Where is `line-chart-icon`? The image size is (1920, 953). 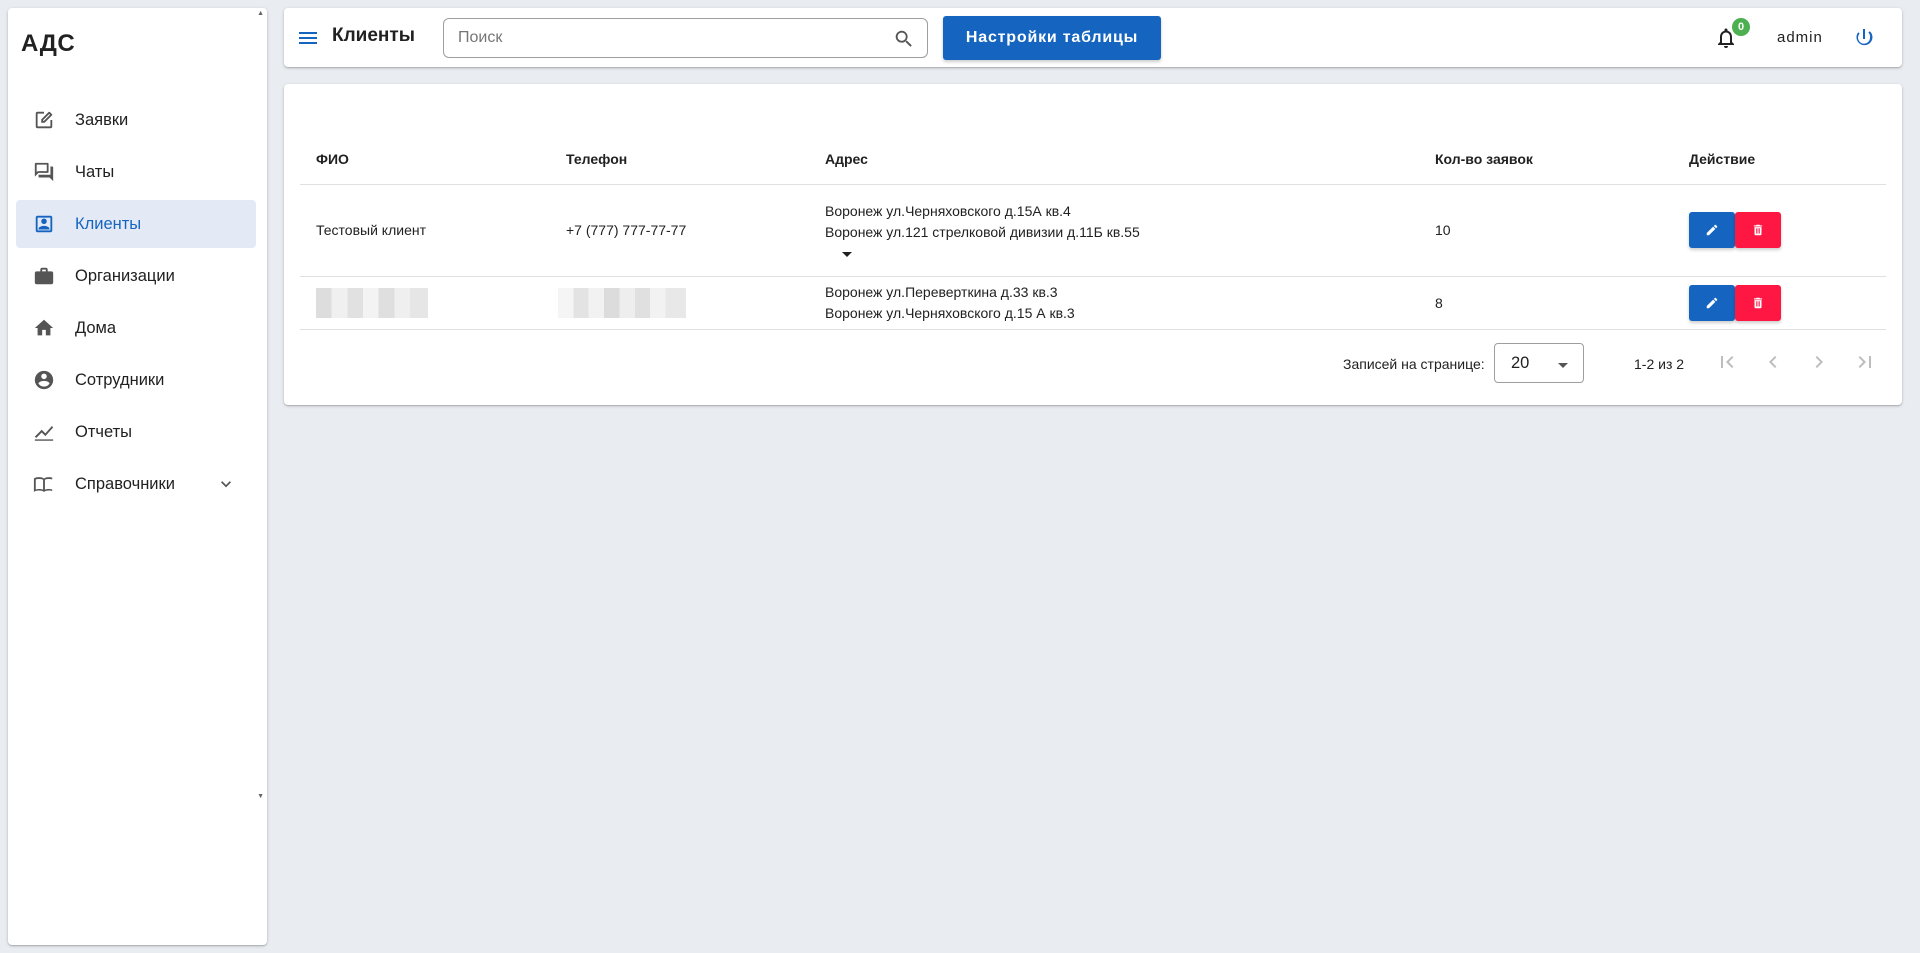
line-chart-icon is located at coordinates (44, 432).